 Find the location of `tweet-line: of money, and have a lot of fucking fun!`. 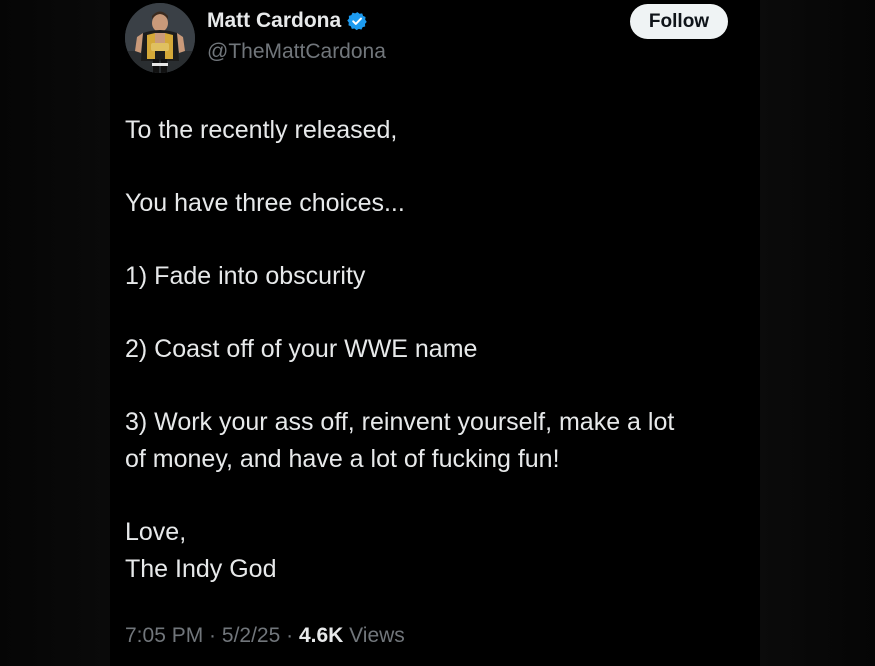

tweet-line: of money, and have a lot of fucking fun! is located at coordinates (342, 459).